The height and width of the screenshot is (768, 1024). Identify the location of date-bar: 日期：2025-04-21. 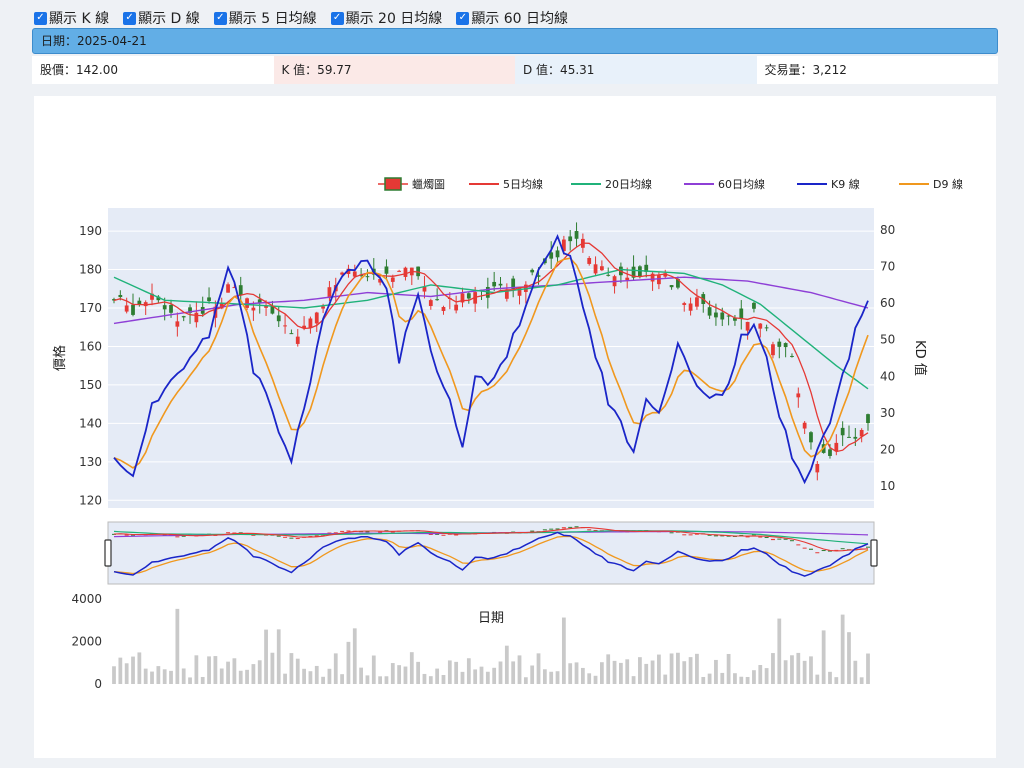
(515, 41).